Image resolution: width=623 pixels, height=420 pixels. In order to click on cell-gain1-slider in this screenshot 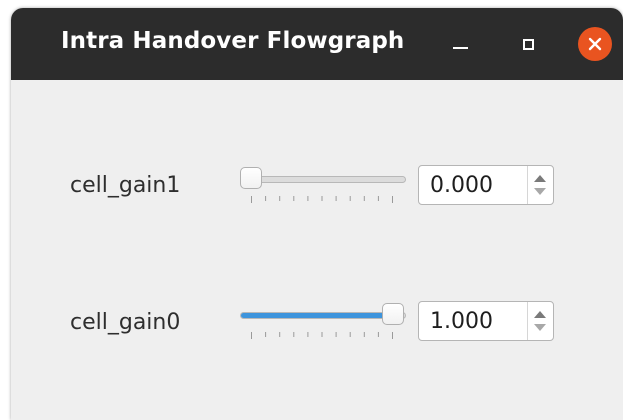, I will do `click(323, 184)`.